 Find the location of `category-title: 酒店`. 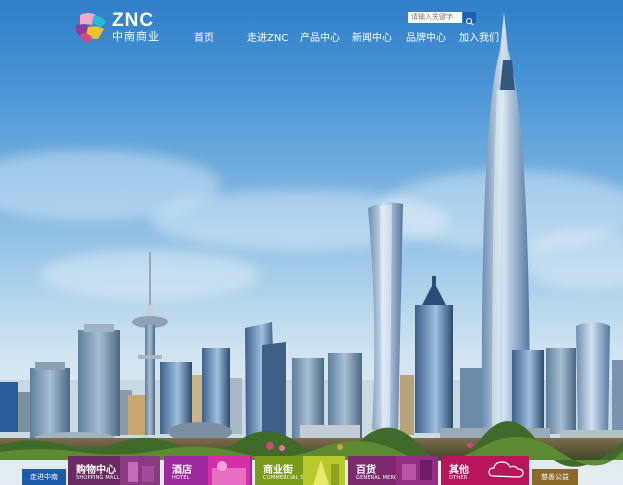

category-title: 酒店 is located at coordinates (182, 470).